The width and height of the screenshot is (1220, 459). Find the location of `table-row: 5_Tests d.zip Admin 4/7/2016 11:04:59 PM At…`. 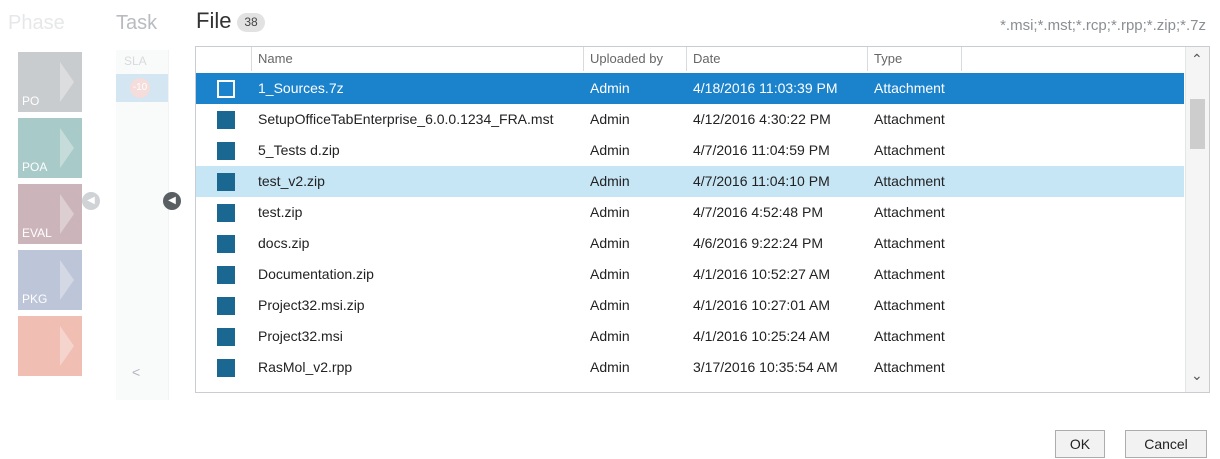

table-row: 5_Tests d.zip Admin 4/7/2016 11:04:59 PM At… is located at coordinates (690, 150).